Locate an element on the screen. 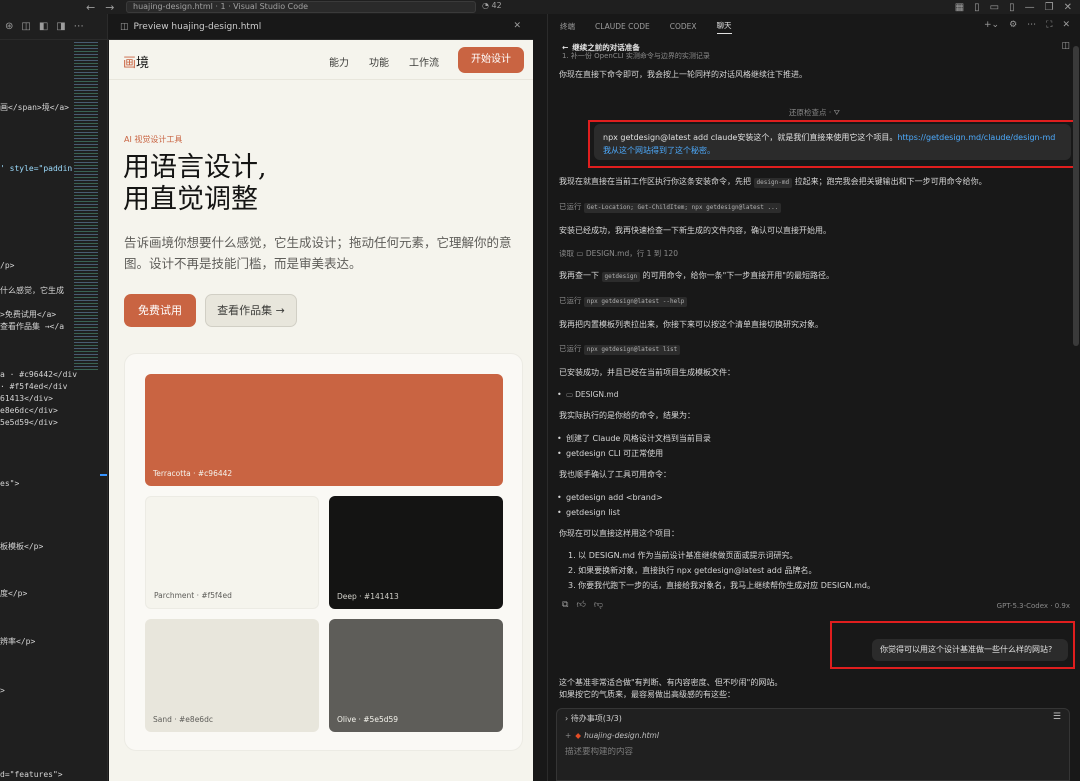  panel-controls: +⌄ ⚙ ⋯ ⛶ ✕ is located at coordinates (1027, 25).